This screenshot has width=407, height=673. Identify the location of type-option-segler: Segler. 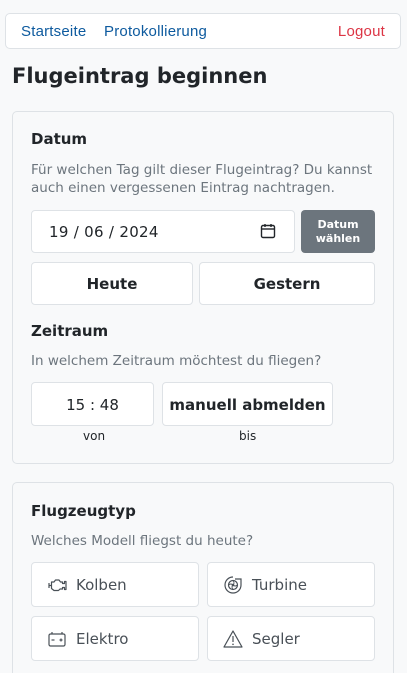
(291, 638).